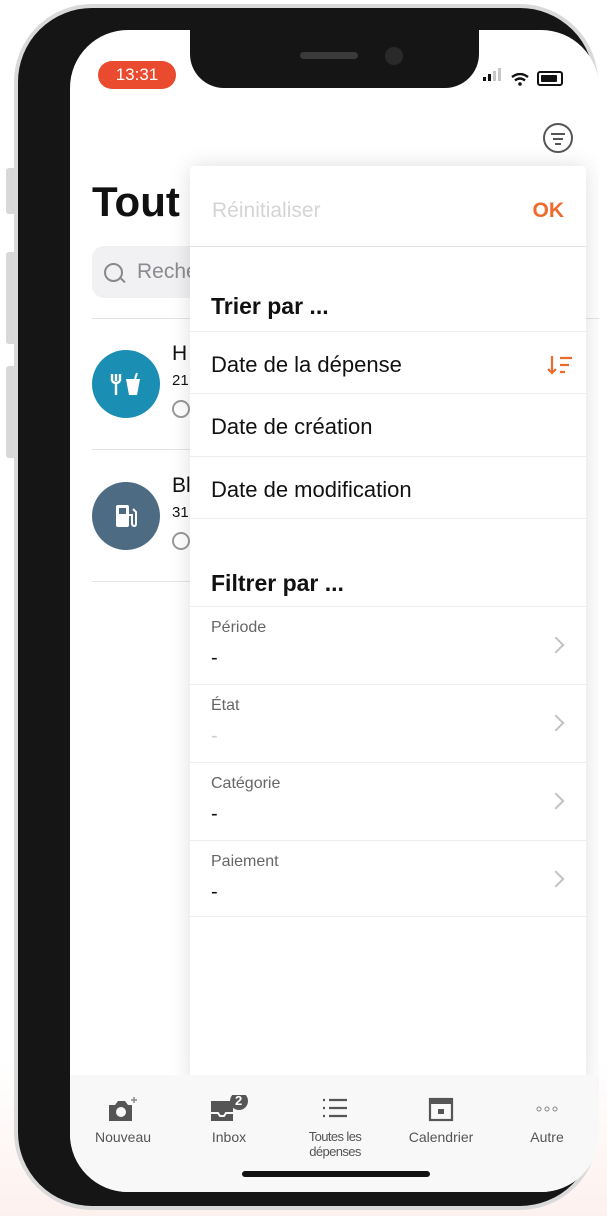 Image resolution: width=607 pixels, height=1216 pixels. I want to click on tab-nouveau: Nouveau, so click(123, 1120).